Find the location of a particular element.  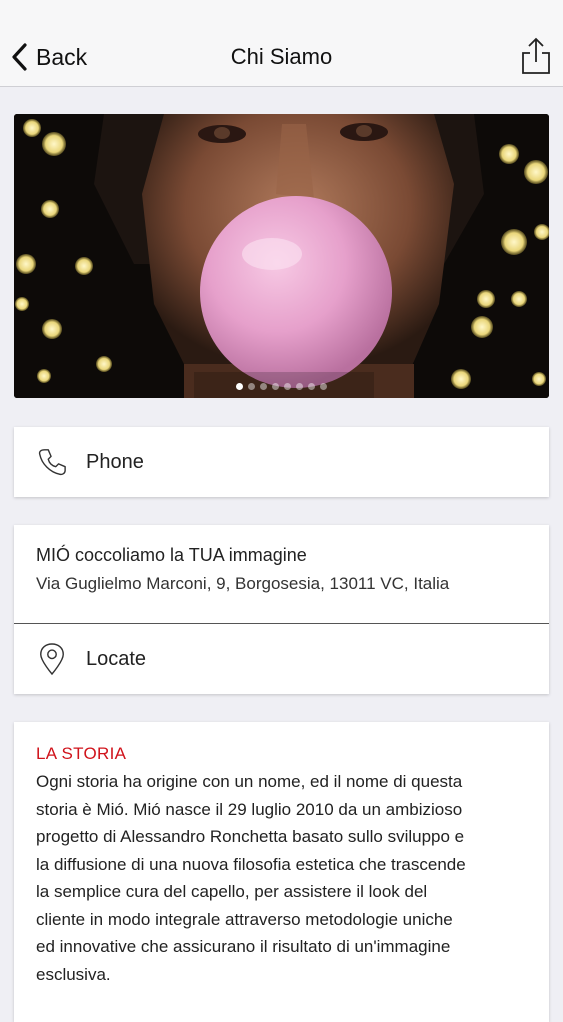

story-line: esclusiva. is located at coordinates (73, 974).